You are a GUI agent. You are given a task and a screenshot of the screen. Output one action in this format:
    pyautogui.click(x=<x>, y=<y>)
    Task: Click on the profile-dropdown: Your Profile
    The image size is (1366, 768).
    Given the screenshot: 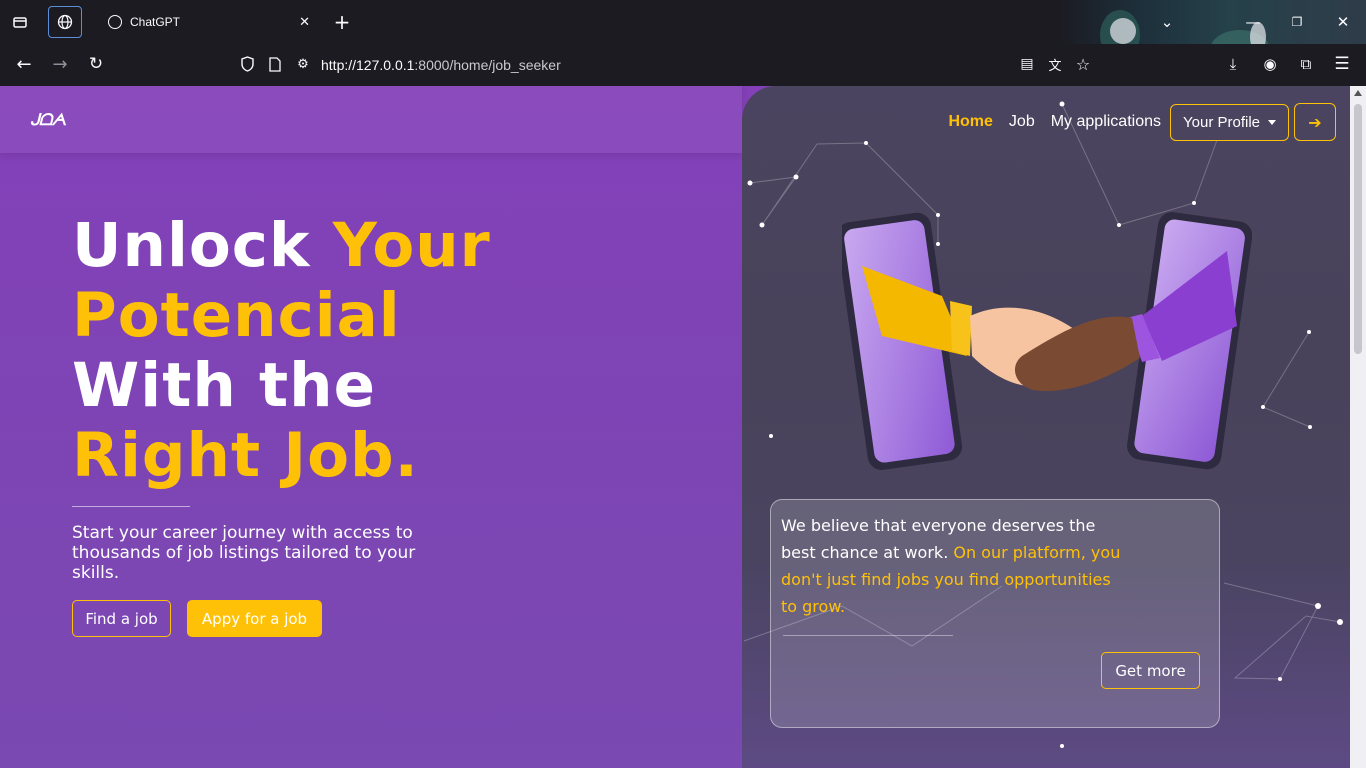 What is the action you would take?
    pyautogui.click(x=1229, y=122)
    